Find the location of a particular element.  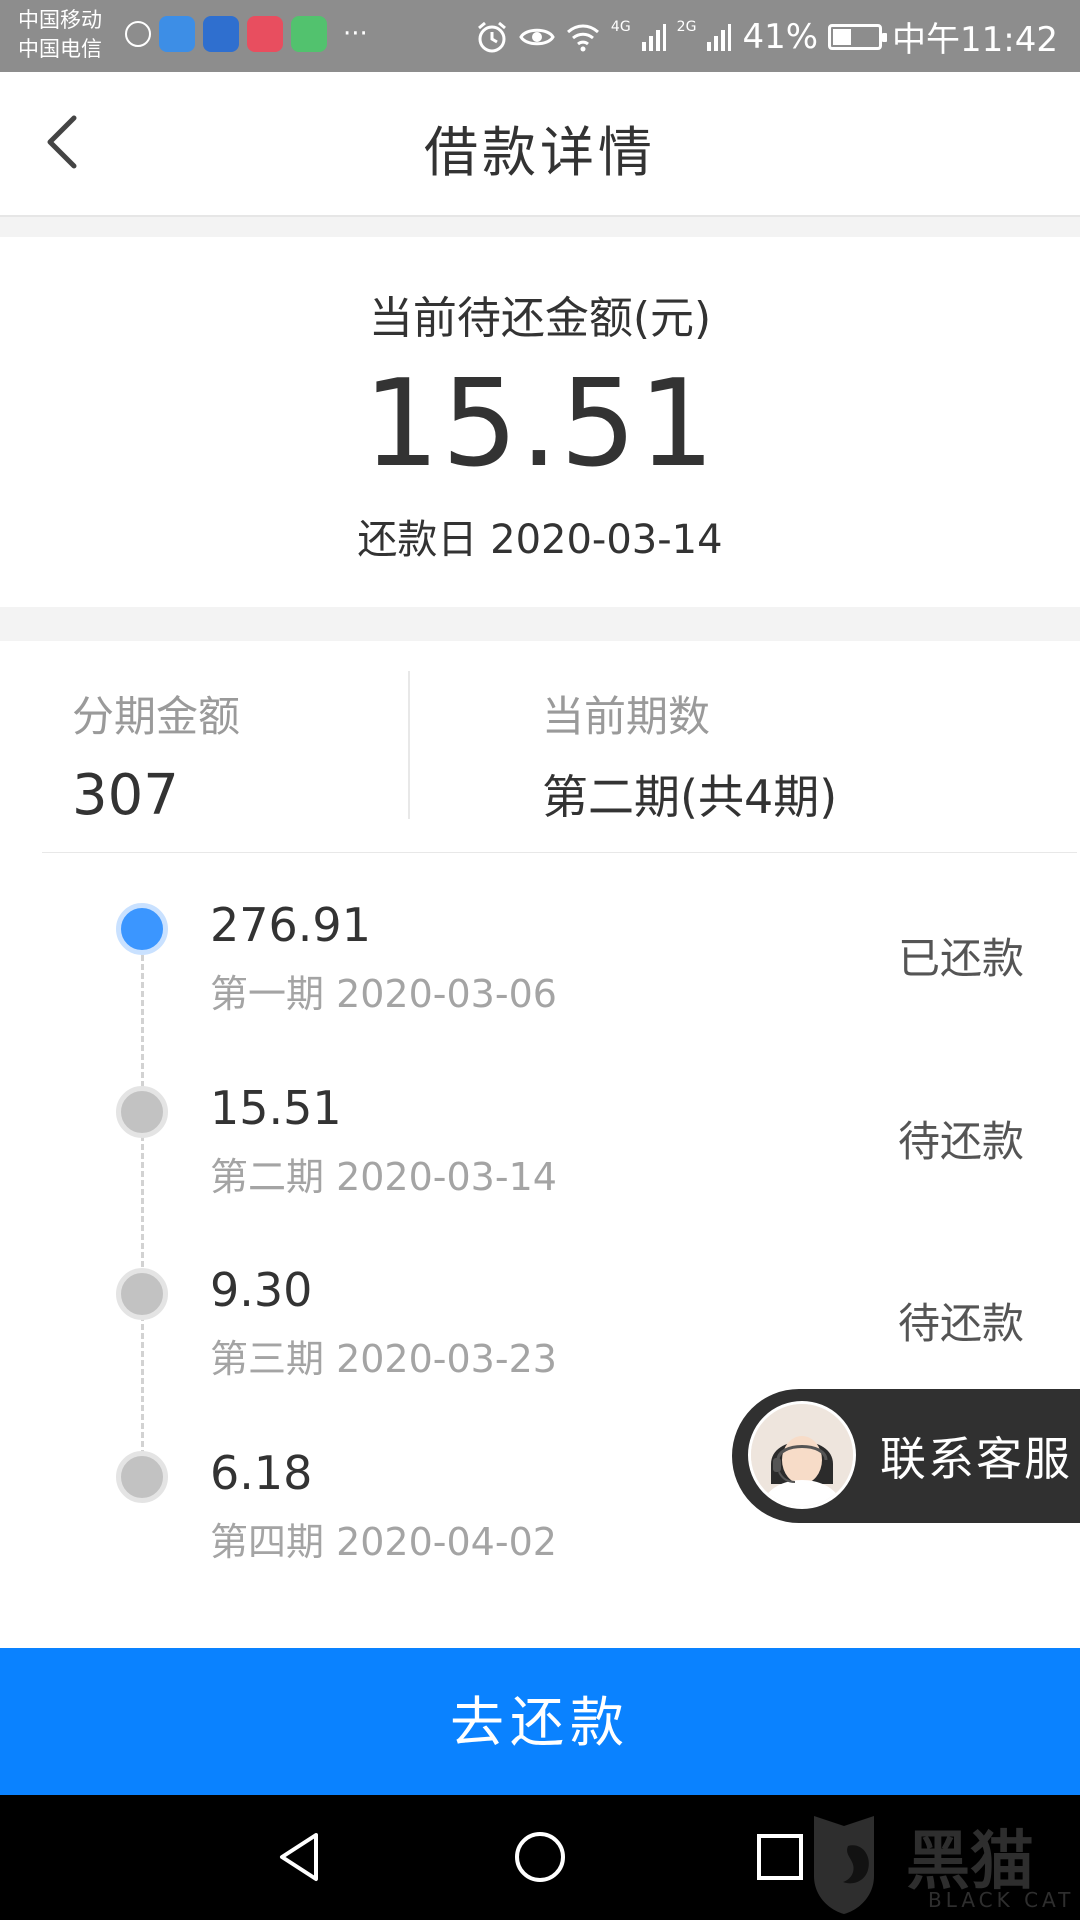

repayment-date: 还款日 2020-03-14 is located at coordinates (540, 540).